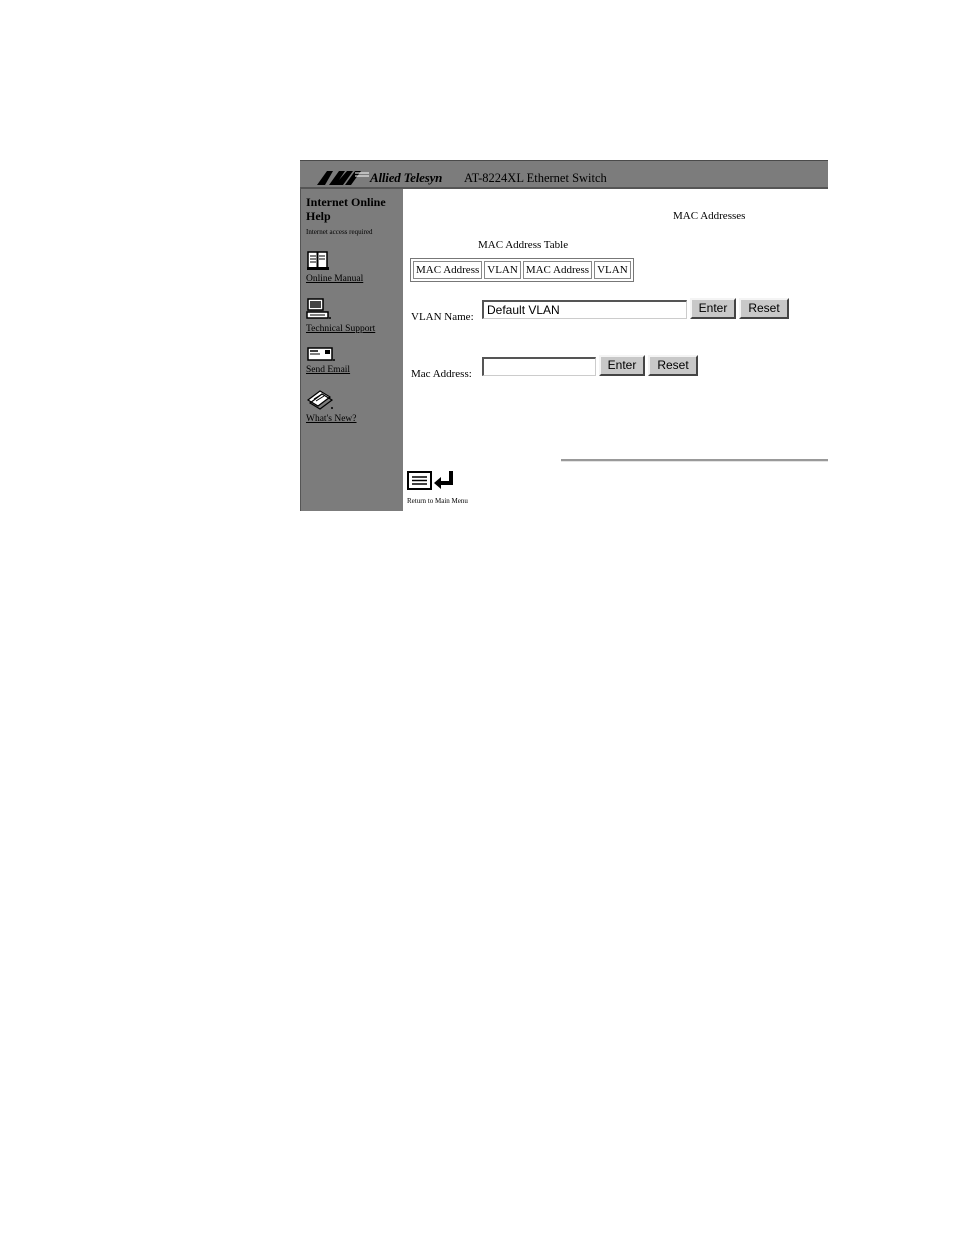 The width and height of the screenshot is (954, 1235). What do you see at coordinates (584, 309) in the screenshot?
I see `vlan-name-input: Default VLAN` at bounding box center [584, 309].